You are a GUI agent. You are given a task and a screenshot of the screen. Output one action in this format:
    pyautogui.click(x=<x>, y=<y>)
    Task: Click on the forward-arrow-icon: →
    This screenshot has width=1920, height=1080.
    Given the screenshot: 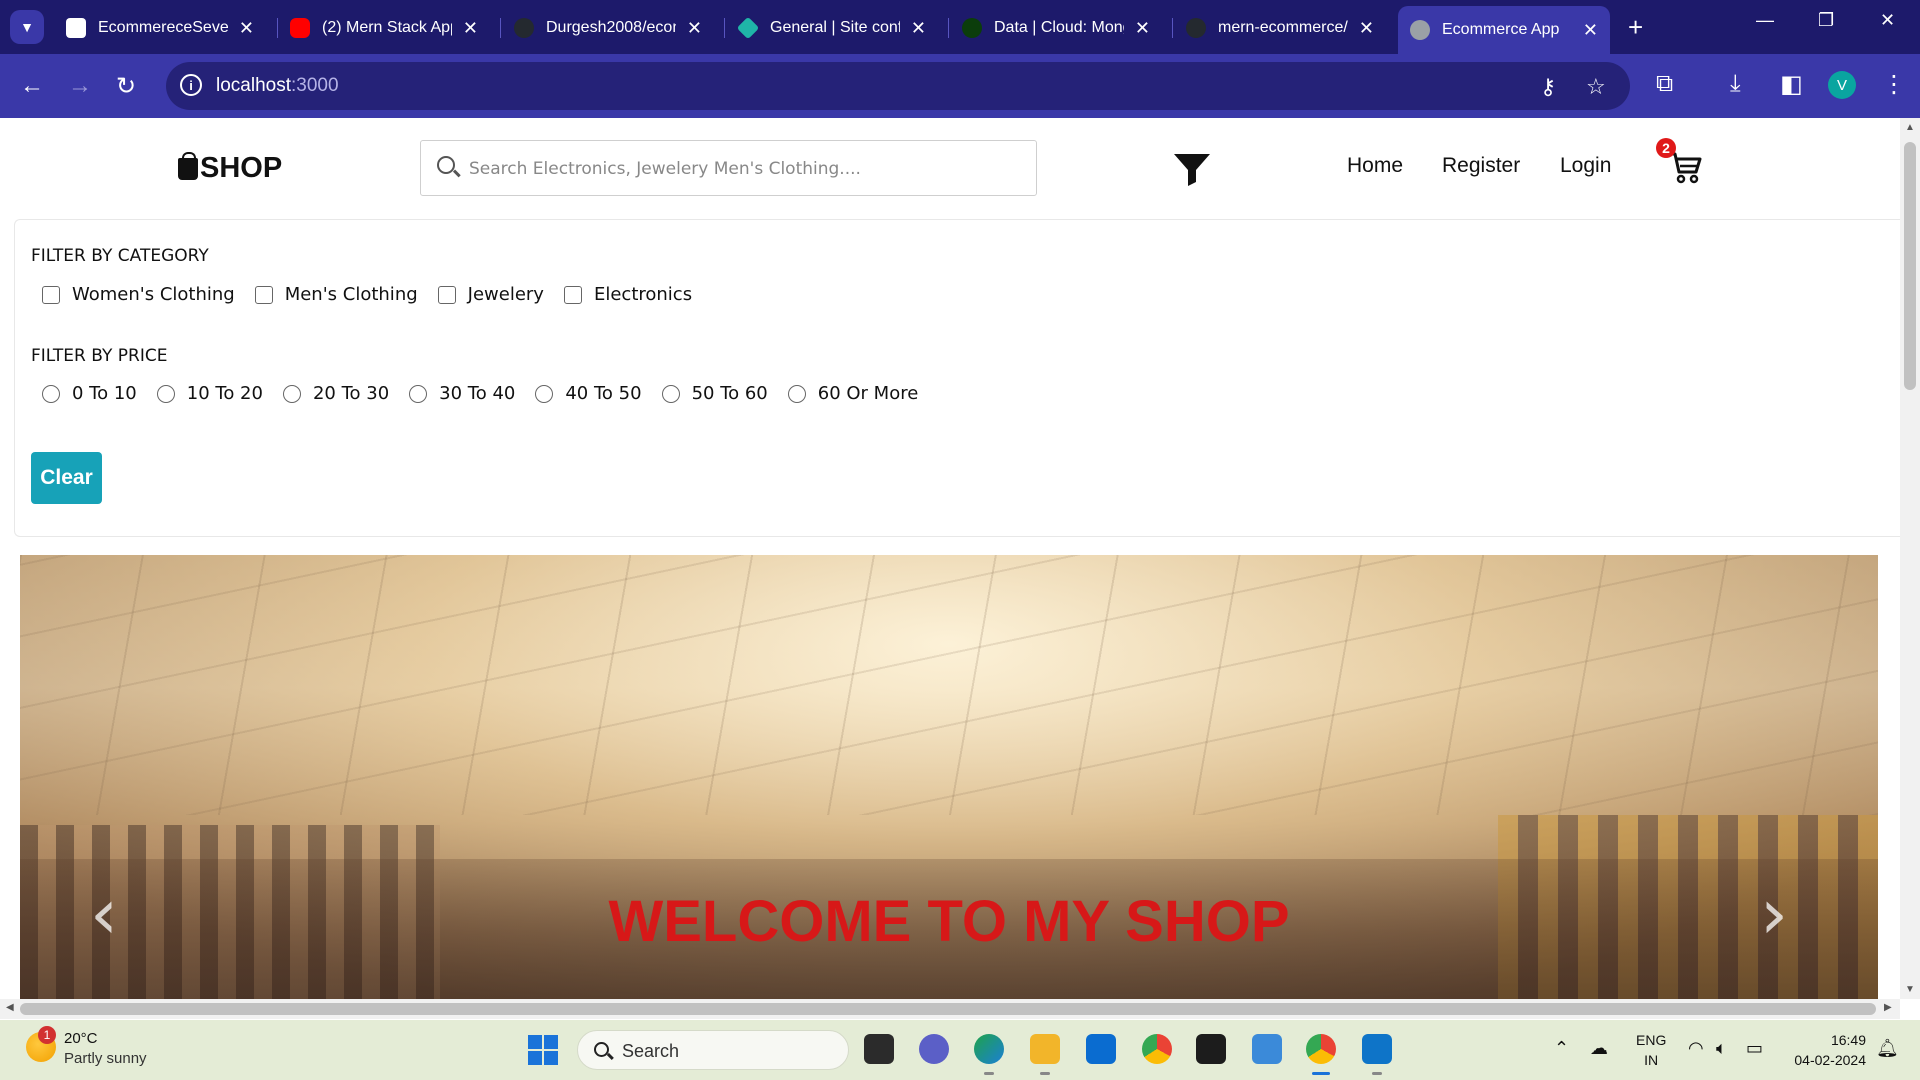 What is the action you would take?
    pyautogui.click(x=80, y=86)
    